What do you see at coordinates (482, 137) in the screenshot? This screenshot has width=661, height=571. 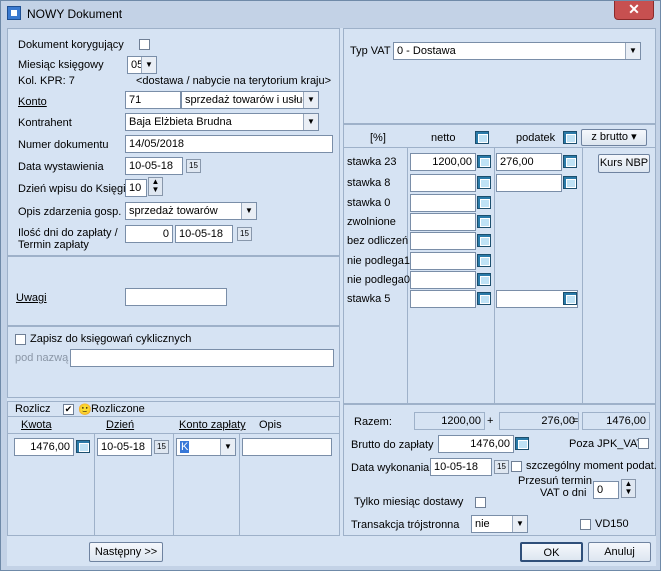 I see `netto-calc-icon` at bounding box center [482, 137].